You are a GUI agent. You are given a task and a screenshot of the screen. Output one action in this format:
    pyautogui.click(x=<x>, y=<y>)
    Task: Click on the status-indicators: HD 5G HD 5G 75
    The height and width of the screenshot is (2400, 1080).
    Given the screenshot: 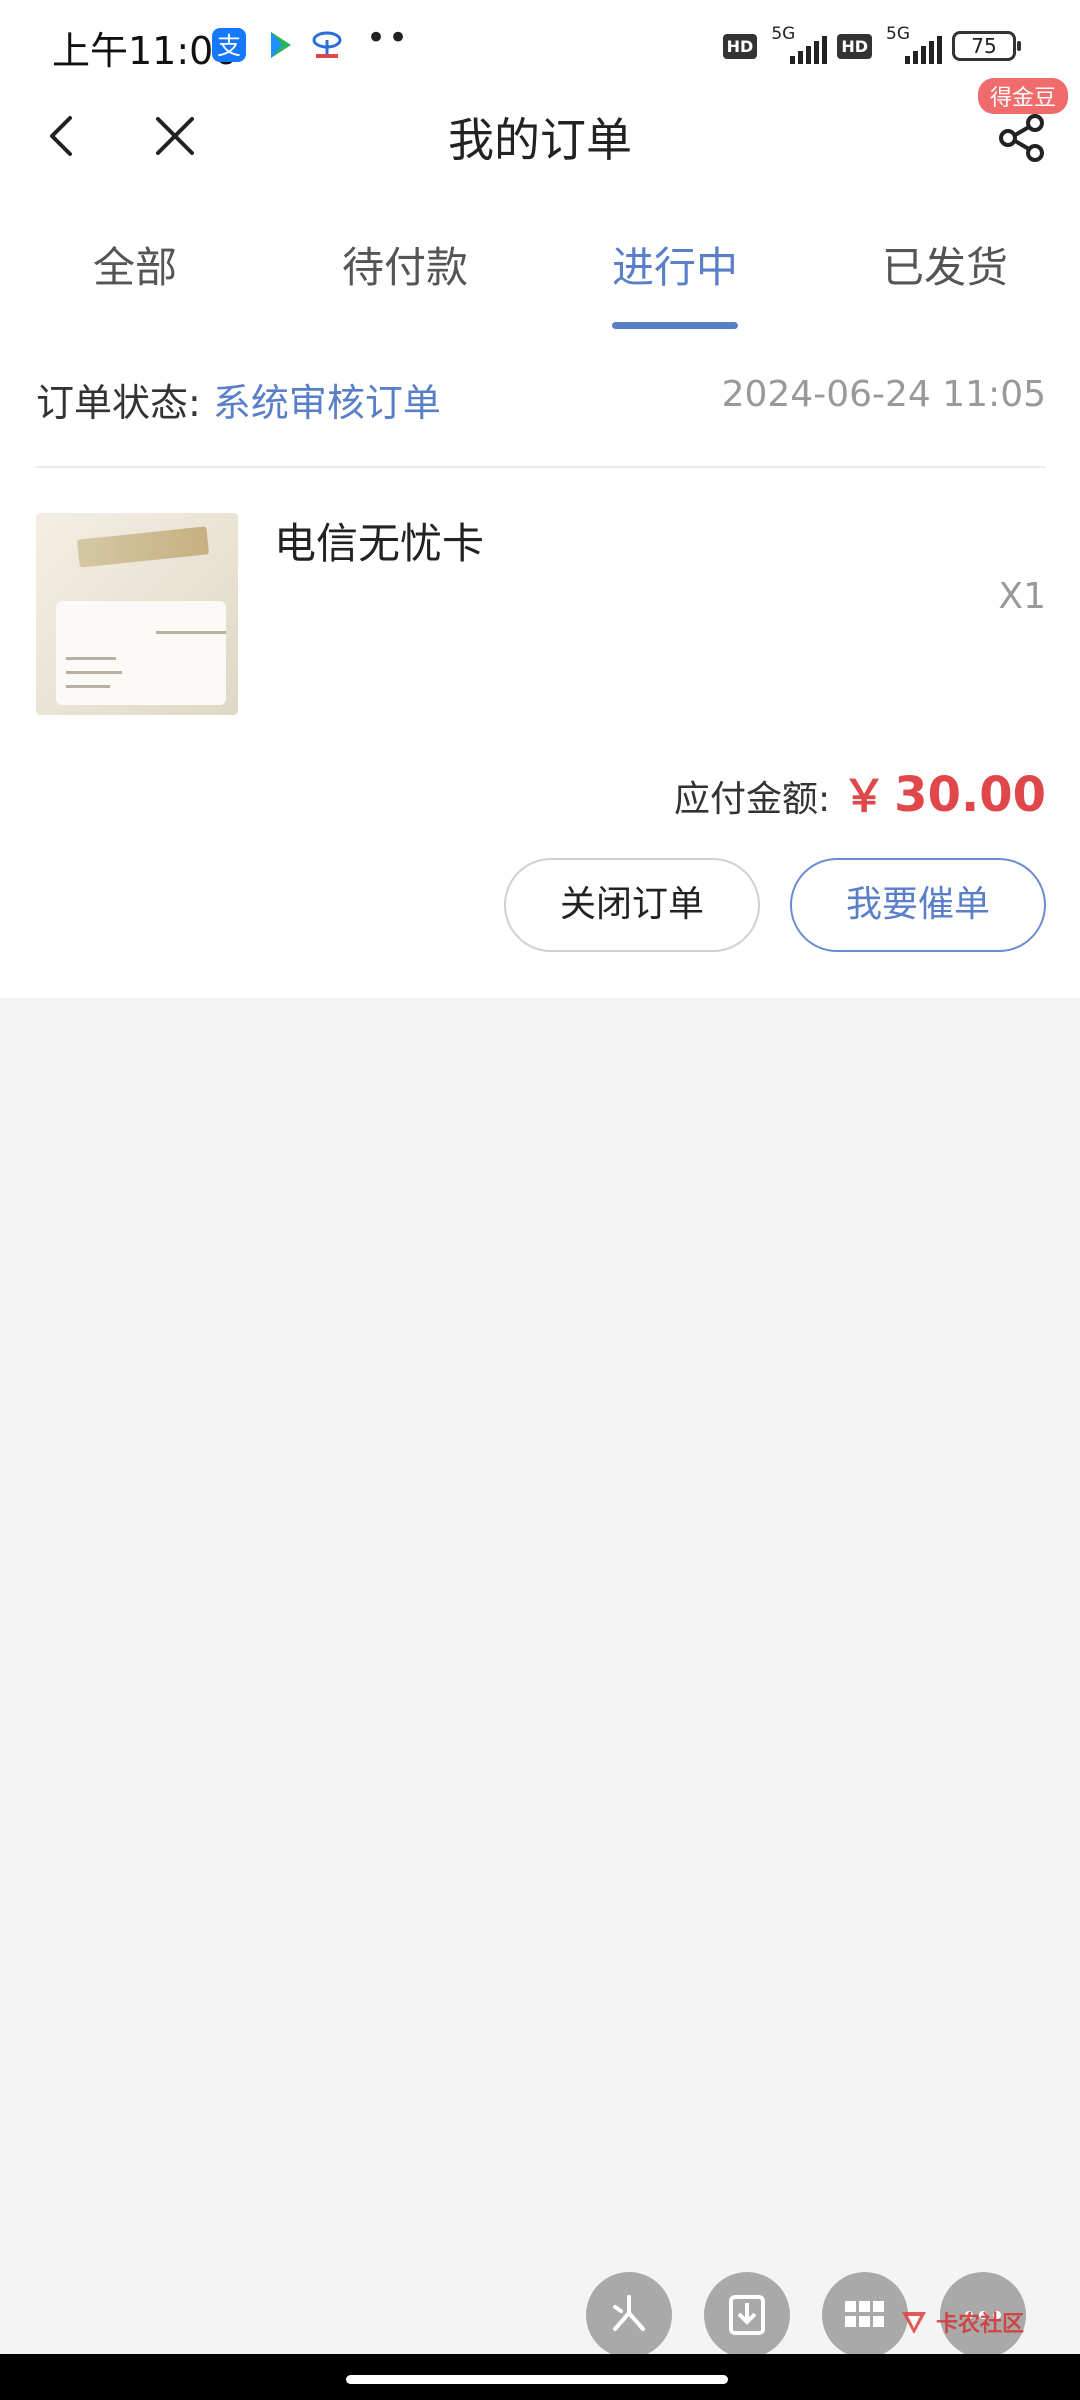 What is the action you would take?
    pyautogui.click(x=871, y=45)
    